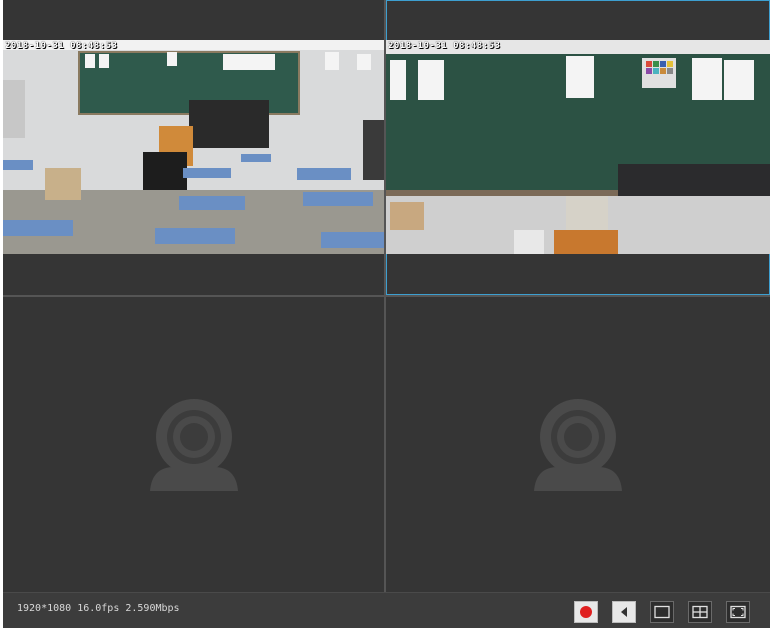  Describe the element at coordinates (98, 608) in the screenshot. I see `stream-info: 1920*1080 16.0fps 2.590Mbps` at that location.